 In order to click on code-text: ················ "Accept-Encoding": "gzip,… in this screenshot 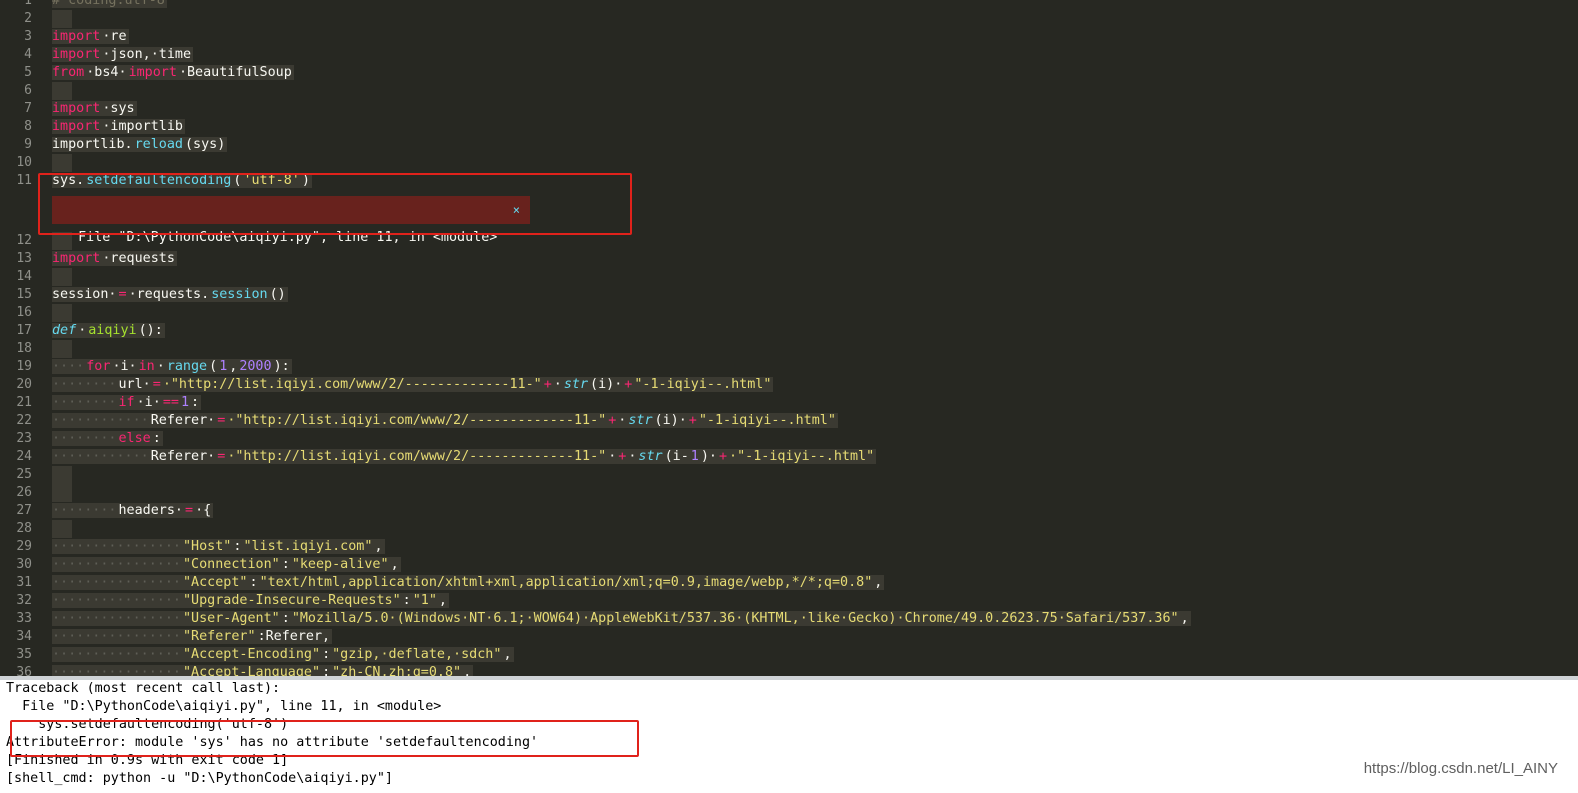, I will do `click(283, 655)`.